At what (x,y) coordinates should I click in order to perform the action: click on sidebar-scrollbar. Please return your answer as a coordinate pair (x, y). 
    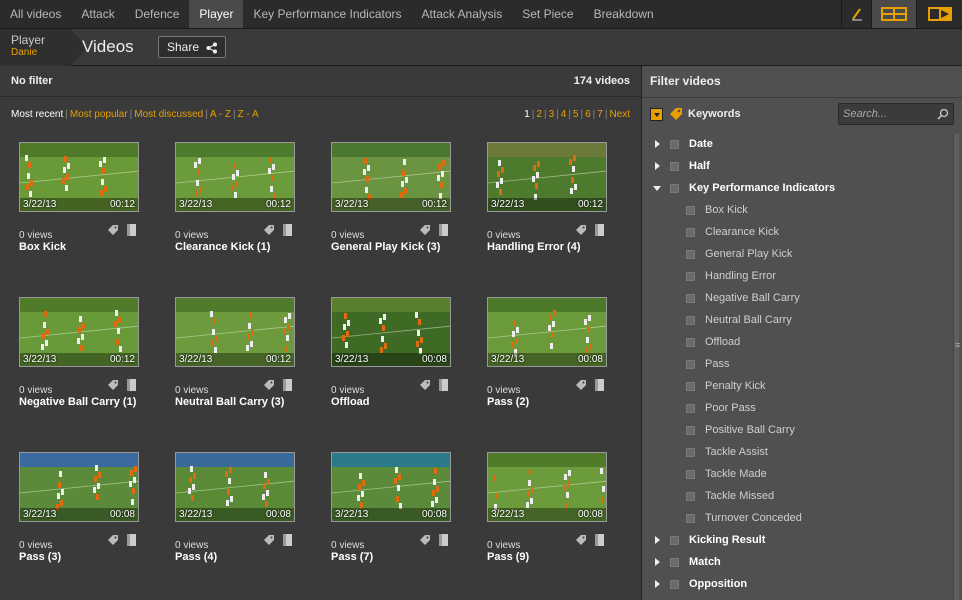
    Looking at the image, I should click on (956, 367).